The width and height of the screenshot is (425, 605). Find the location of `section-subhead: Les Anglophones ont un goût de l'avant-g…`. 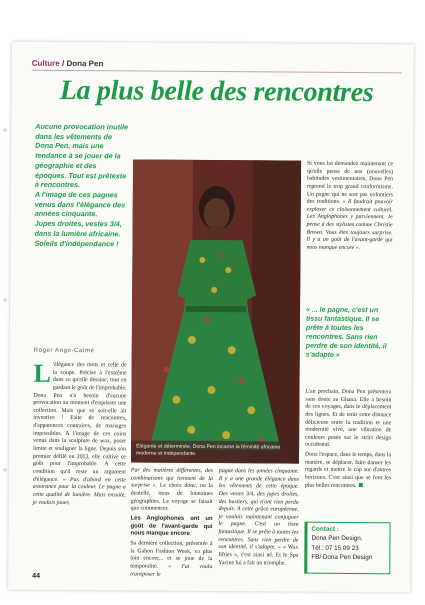

section-subhead: Les Anglophones ont un goût de l'avant-g… is located at coordinates (171, 526).